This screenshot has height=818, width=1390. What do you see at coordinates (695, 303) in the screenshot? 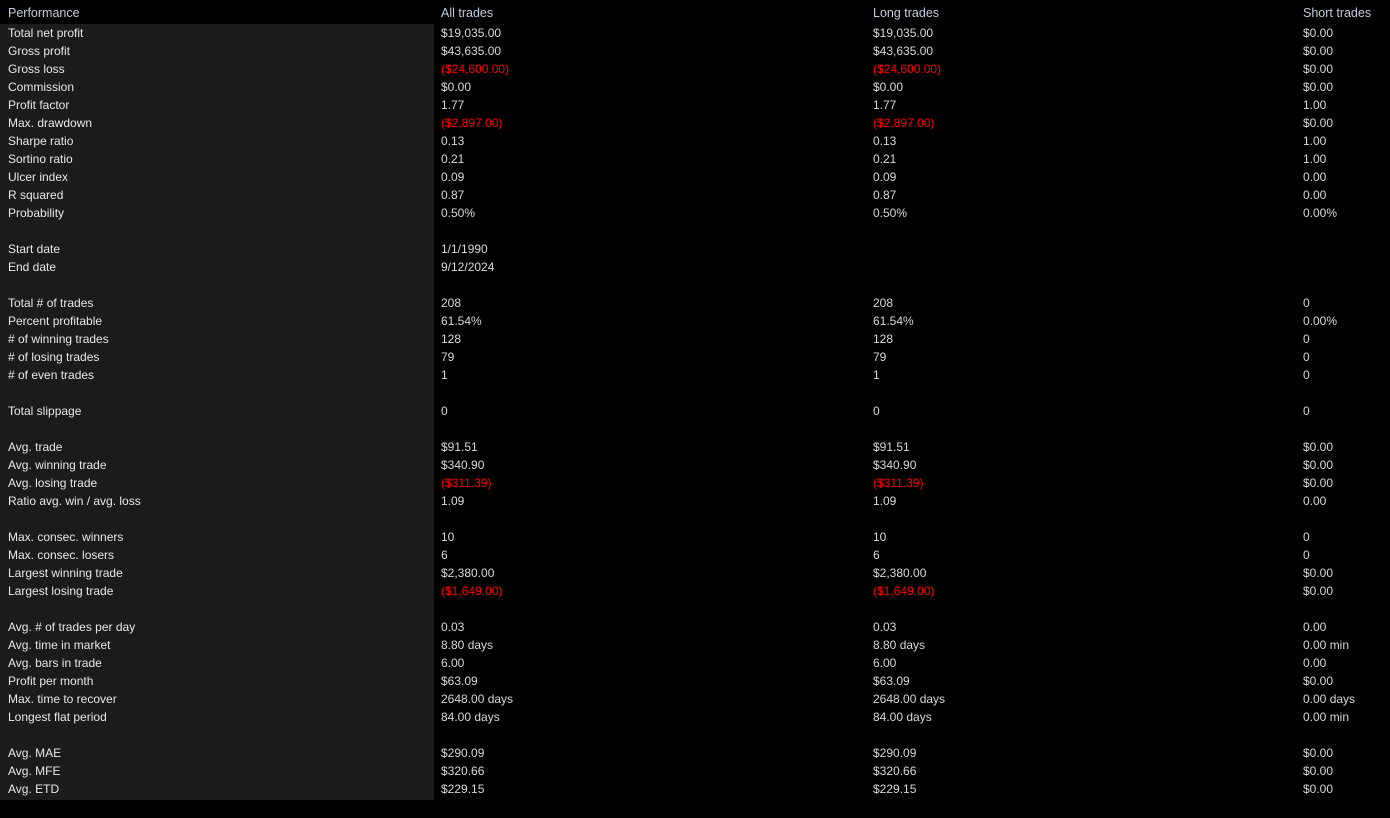
I see `table-row: Total # of trades 208 208 0` at bounding box center [695, 303].